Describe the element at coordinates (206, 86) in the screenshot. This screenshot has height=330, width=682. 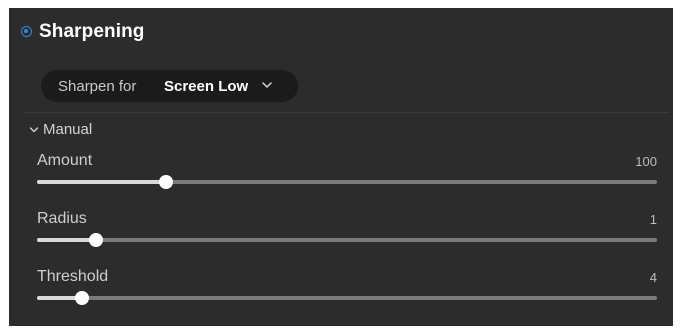
I see `sharpen-for-value: Screen Low` at that location.